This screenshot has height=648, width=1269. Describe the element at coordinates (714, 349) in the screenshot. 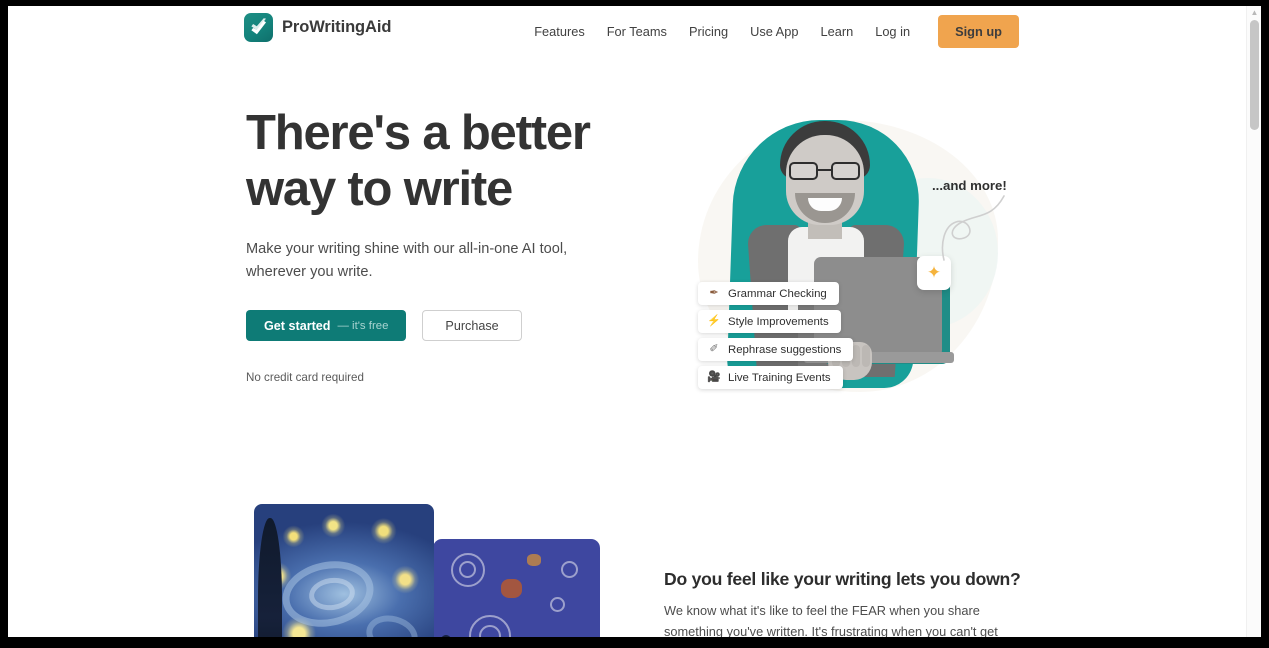

I see `magic-wand-icon: ✐` at that location.